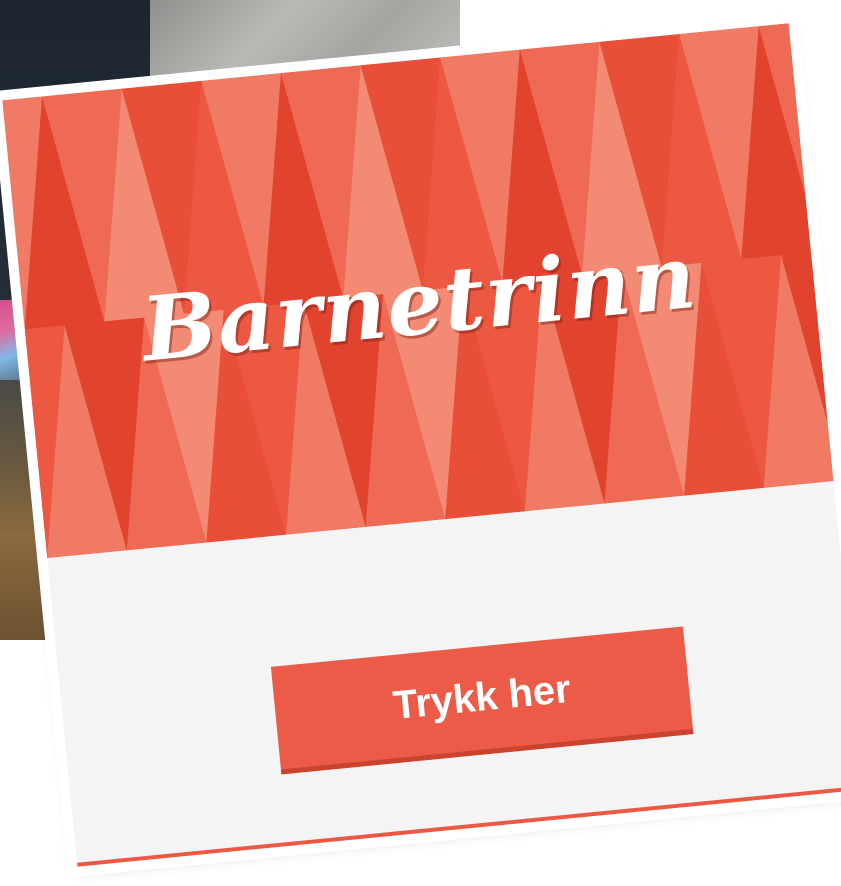  Describe the element at coordinates (482, 700) in the screenshot. I see `cta-button: Trykk her` at that location.